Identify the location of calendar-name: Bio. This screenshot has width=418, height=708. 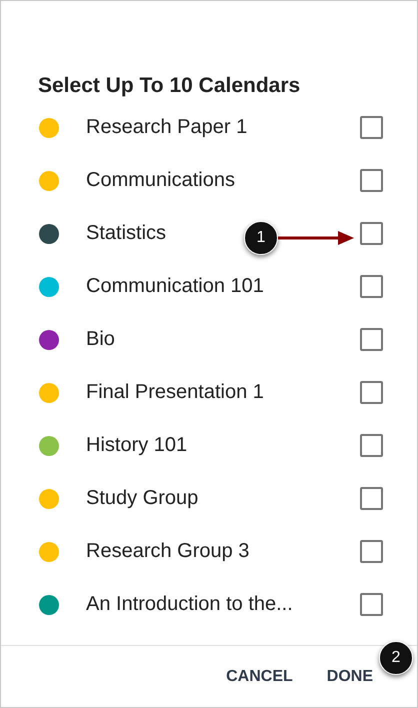
(100, 339).